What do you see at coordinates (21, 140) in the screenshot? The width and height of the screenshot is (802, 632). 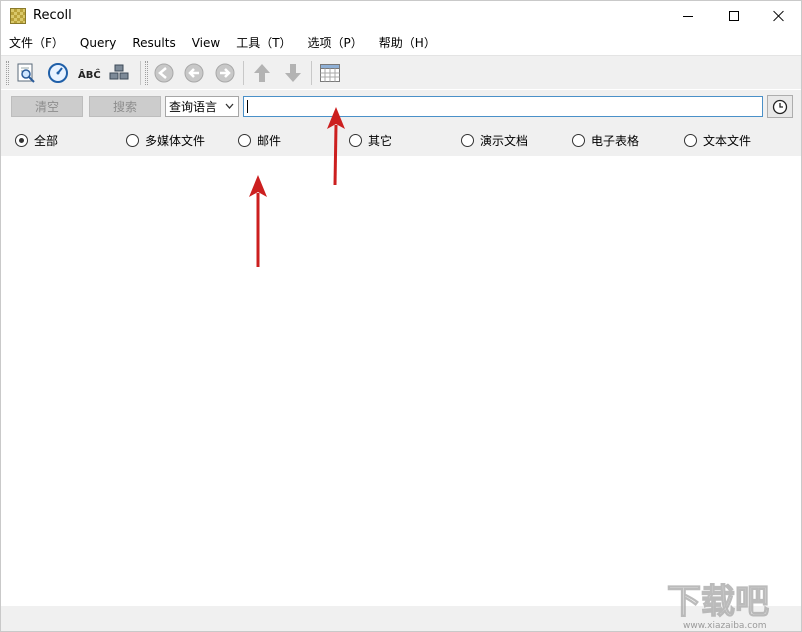 I see `radio-selected-icon` at bounding box center [21, 140].